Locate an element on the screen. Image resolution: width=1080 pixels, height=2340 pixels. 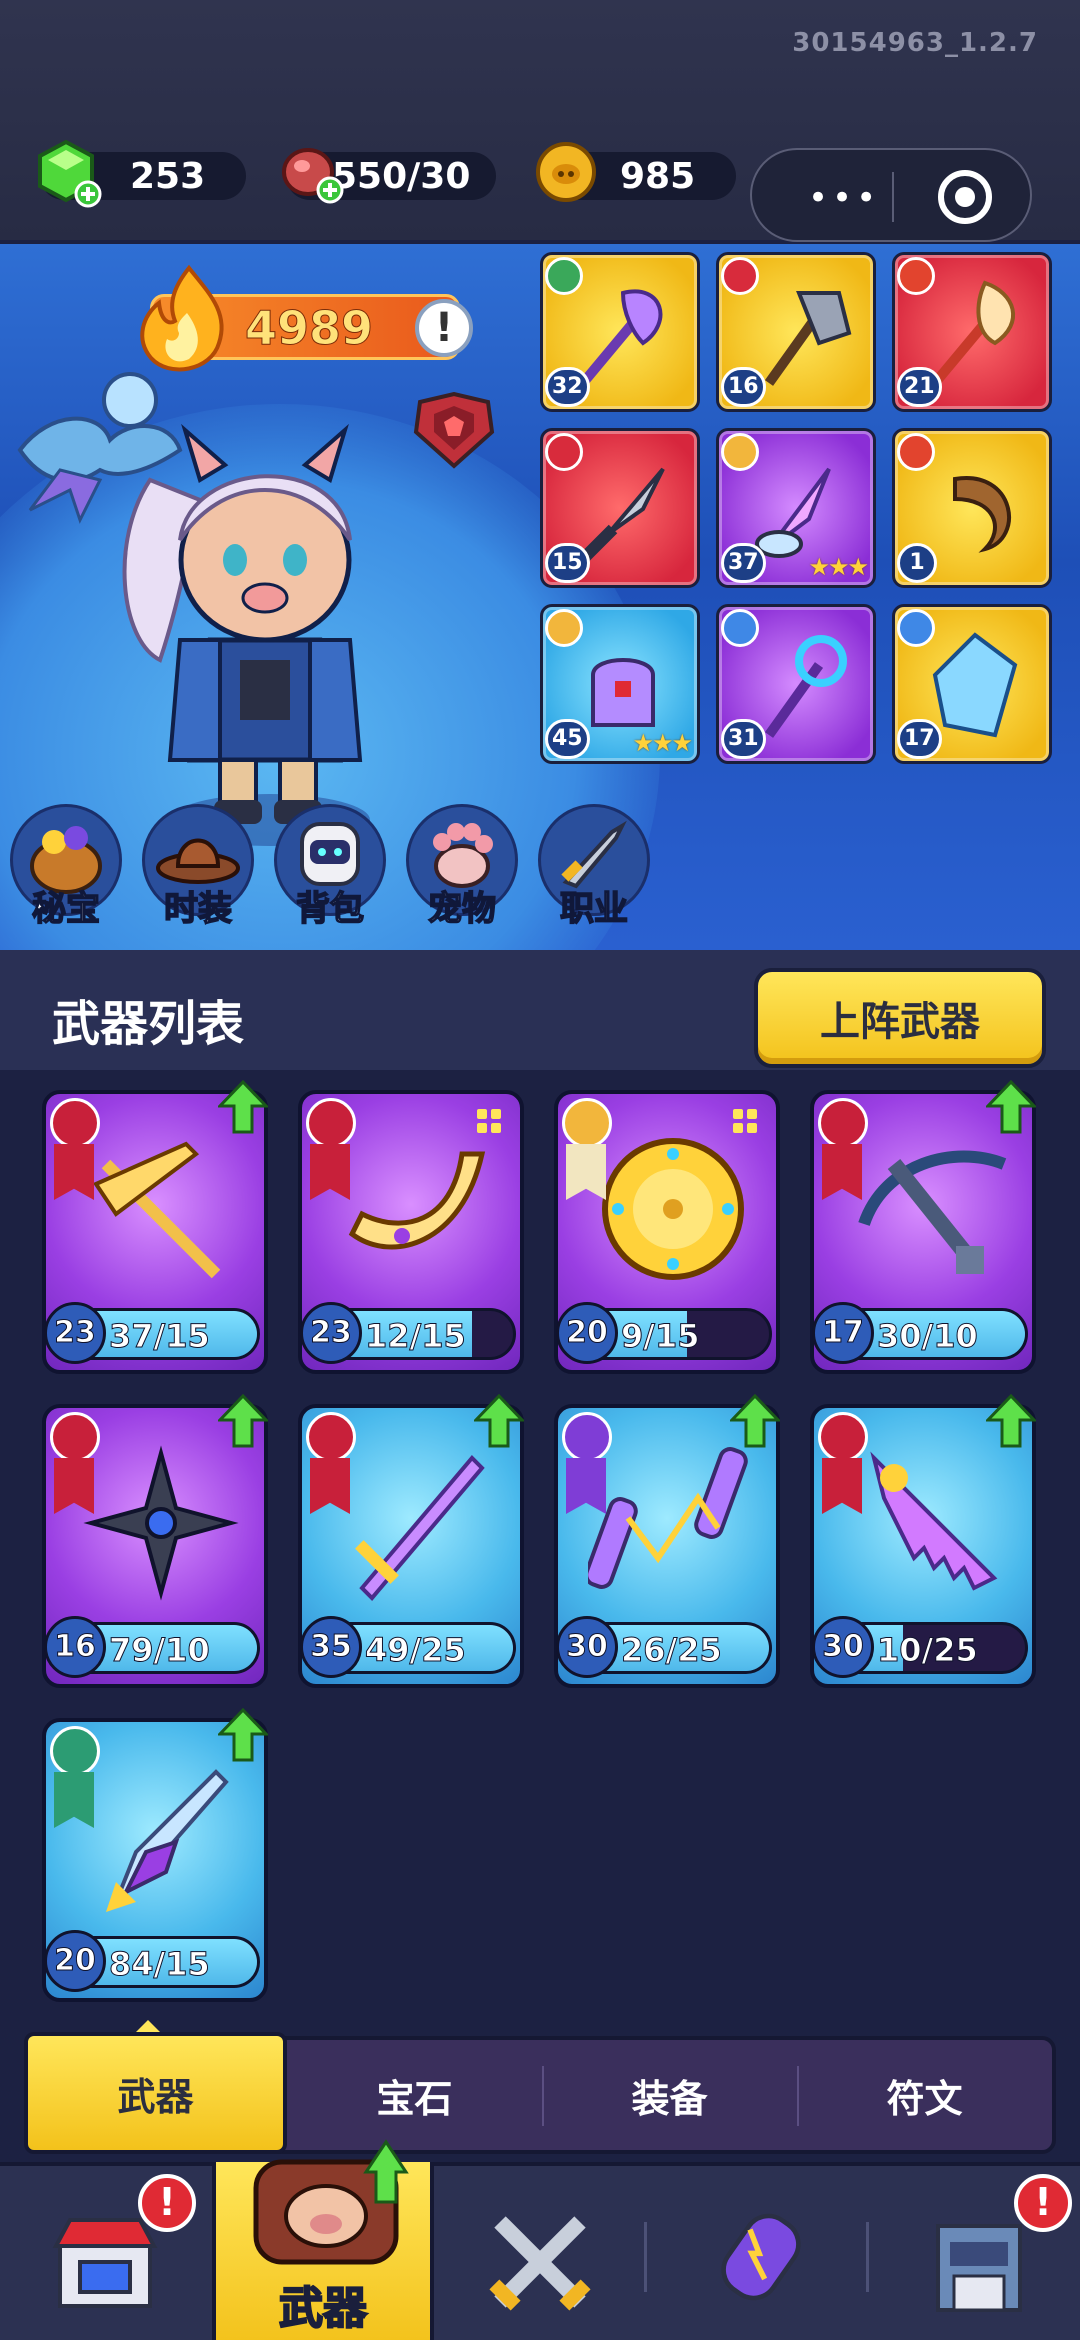
treasure-button: 秘宝 is located at coordinates (66, 867).